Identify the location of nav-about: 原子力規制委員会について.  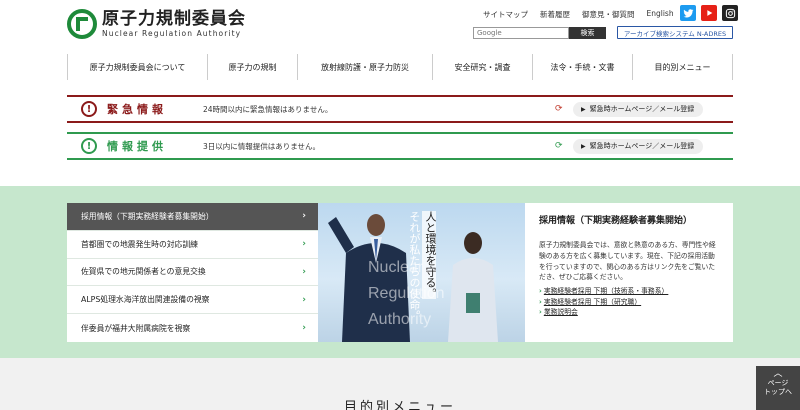
(138, 67).